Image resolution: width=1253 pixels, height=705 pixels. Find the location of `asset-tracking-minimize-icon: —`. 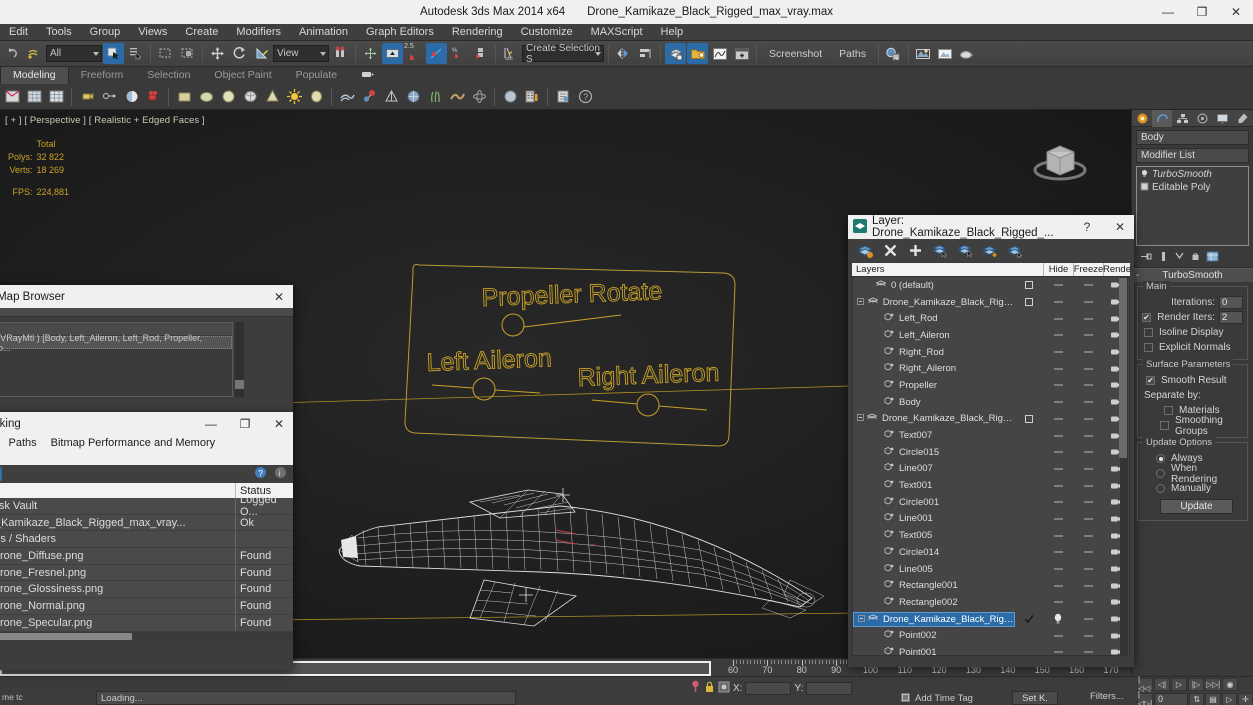

asset-tracking-minimize-icon: — is located at coordinates (211, 423).